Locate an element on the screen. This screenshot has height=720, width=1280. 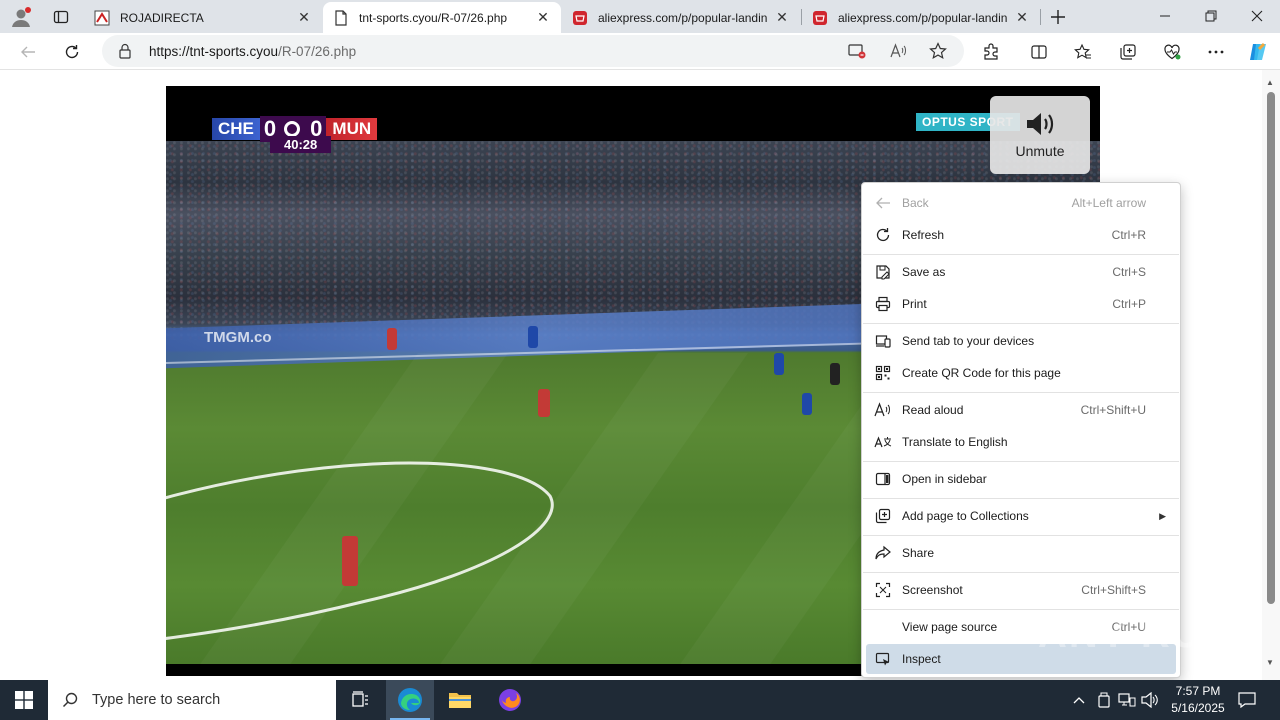
menu-item-qr-code: Create QR Code for this page is located at coordinates (1021, 373).